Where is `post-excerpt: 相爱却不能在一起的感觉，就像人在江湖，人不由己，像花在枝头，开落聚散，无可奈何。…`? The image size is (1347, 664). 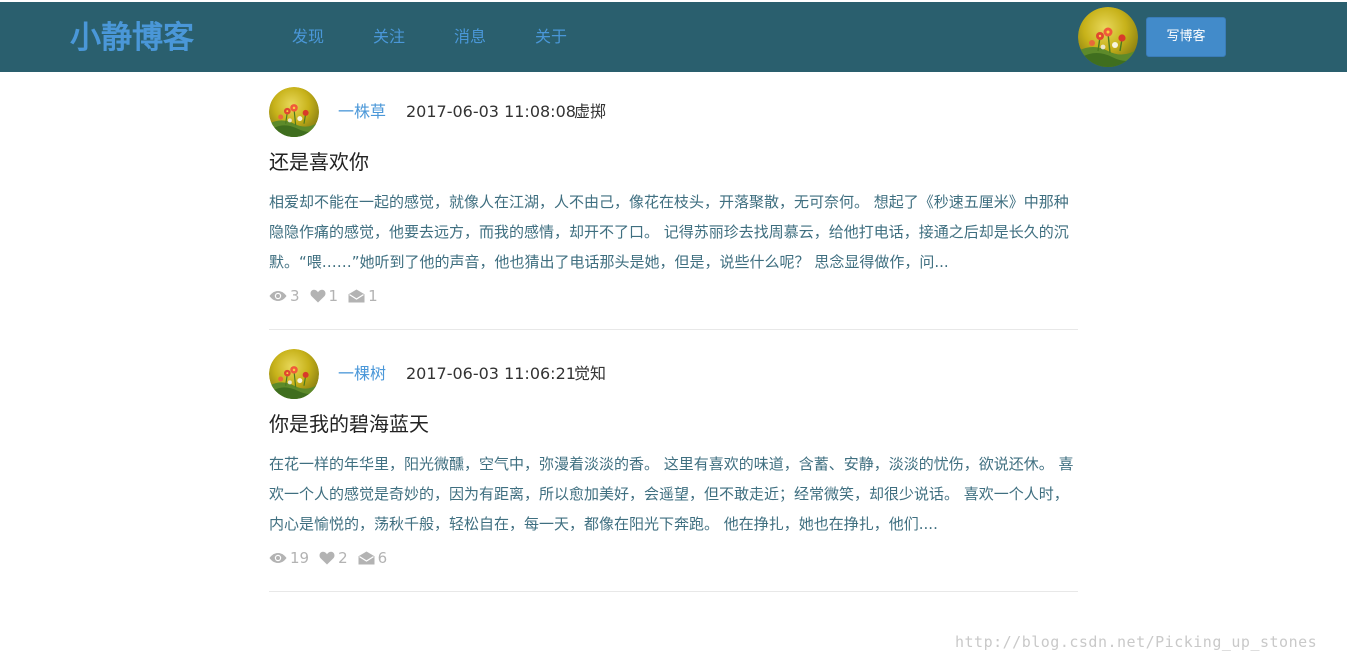 post-excerpt: 相爱却不能在一起的感觉，就像人在江湖，人不由己，像花在枝头，开落聚散，无可奈何。… is located at coordinates (669, 232).